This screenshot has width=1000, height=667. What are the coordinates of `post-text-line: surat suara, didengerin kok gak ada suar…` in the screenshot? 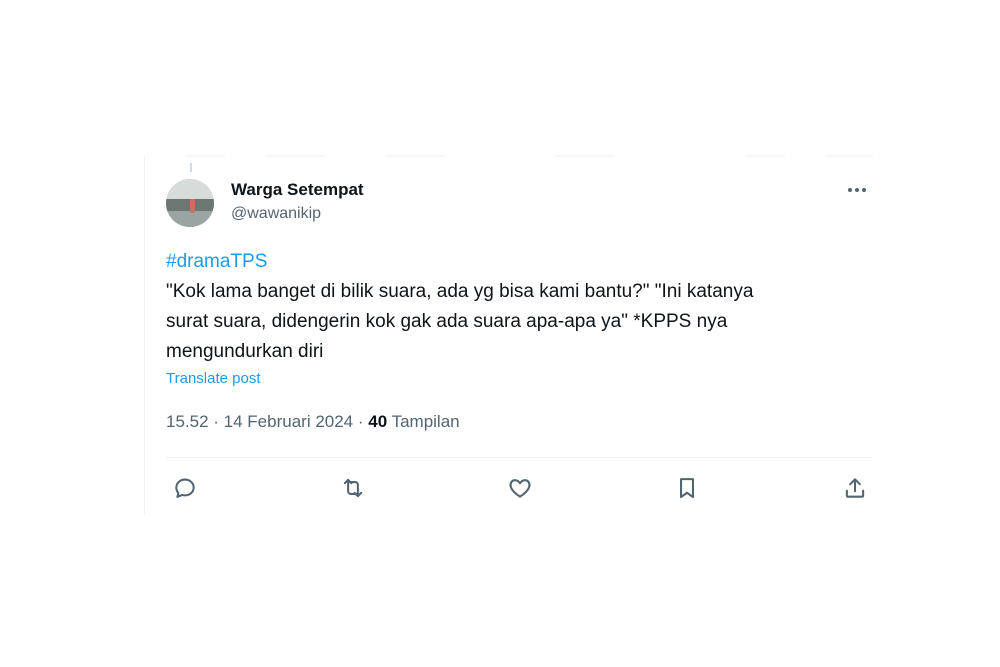 It's located at (447, 321).